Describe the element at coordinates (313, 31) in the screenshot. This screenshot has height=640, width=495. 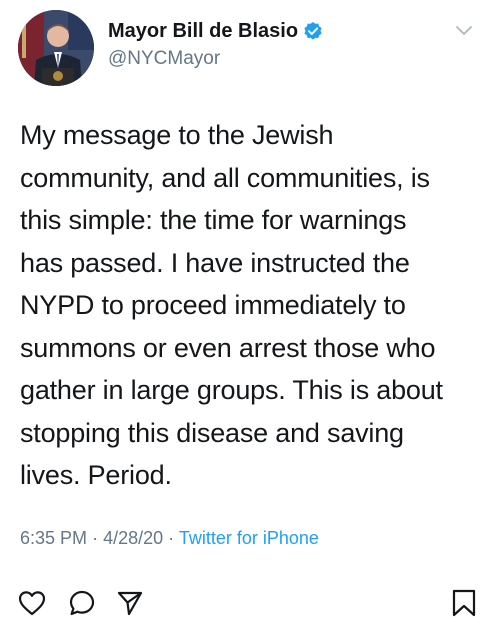
I see `verified-badge-icon` at that location.